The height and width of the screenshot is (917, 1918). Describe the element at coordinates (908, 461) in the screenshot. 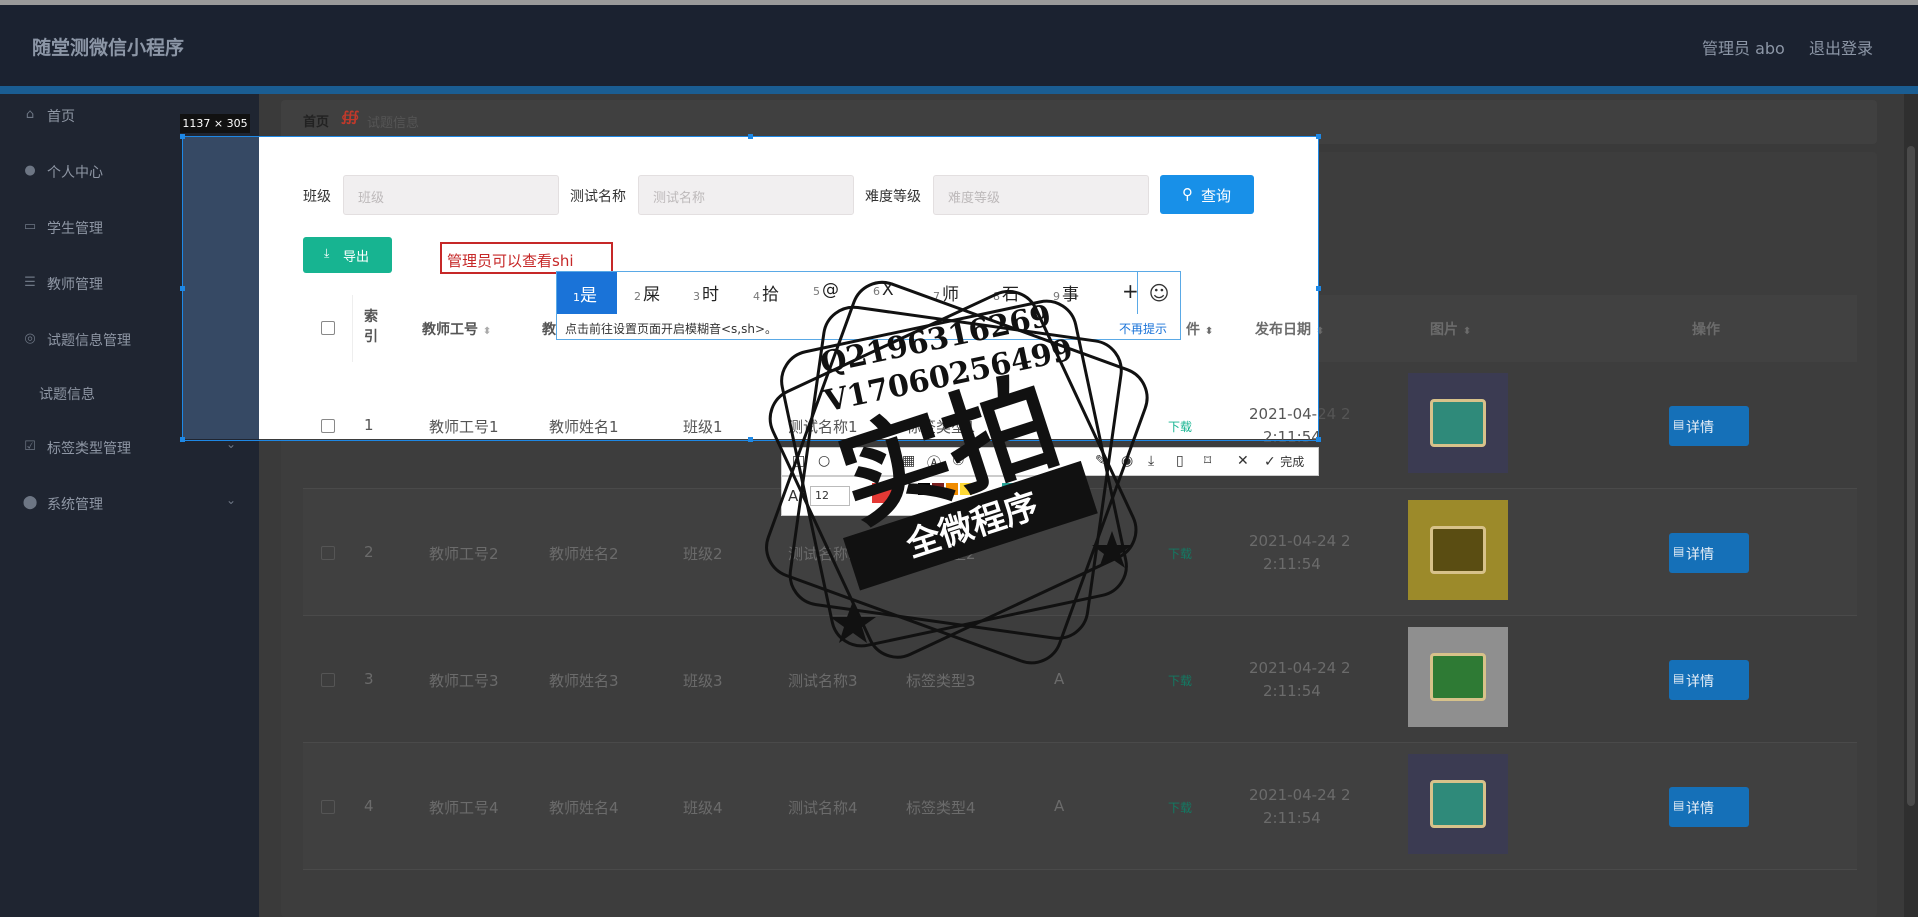

I see `mosaic-tool-icon: ▦` at that location.